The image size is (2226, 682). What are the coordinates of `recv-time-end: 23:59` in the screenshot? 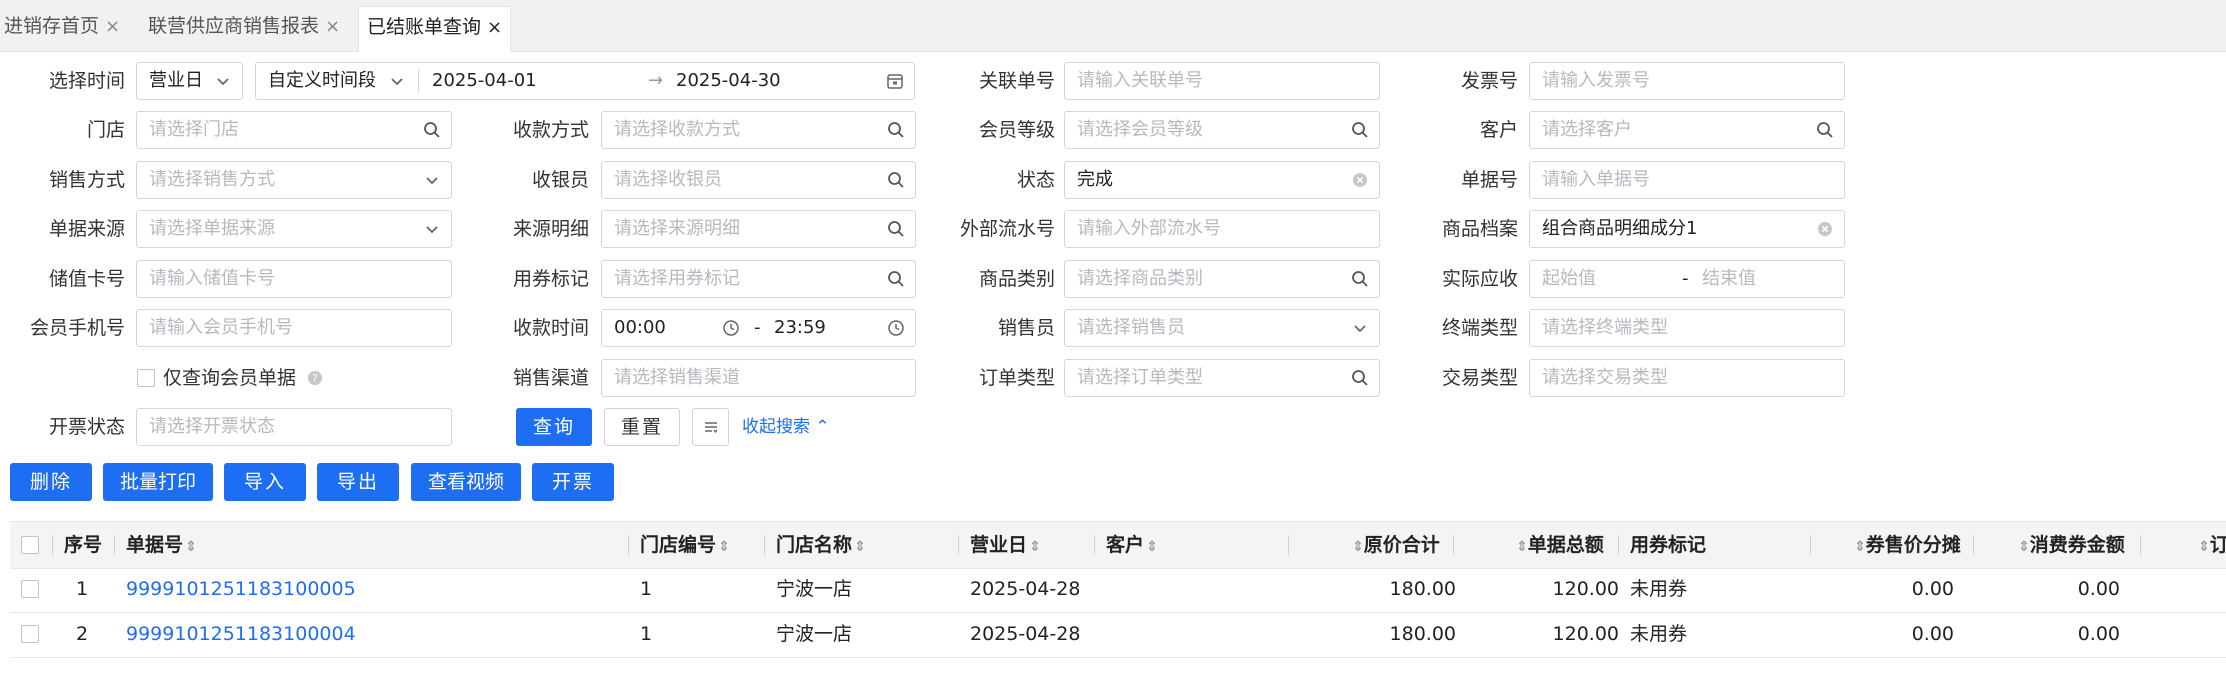 It's located at (800, 328).